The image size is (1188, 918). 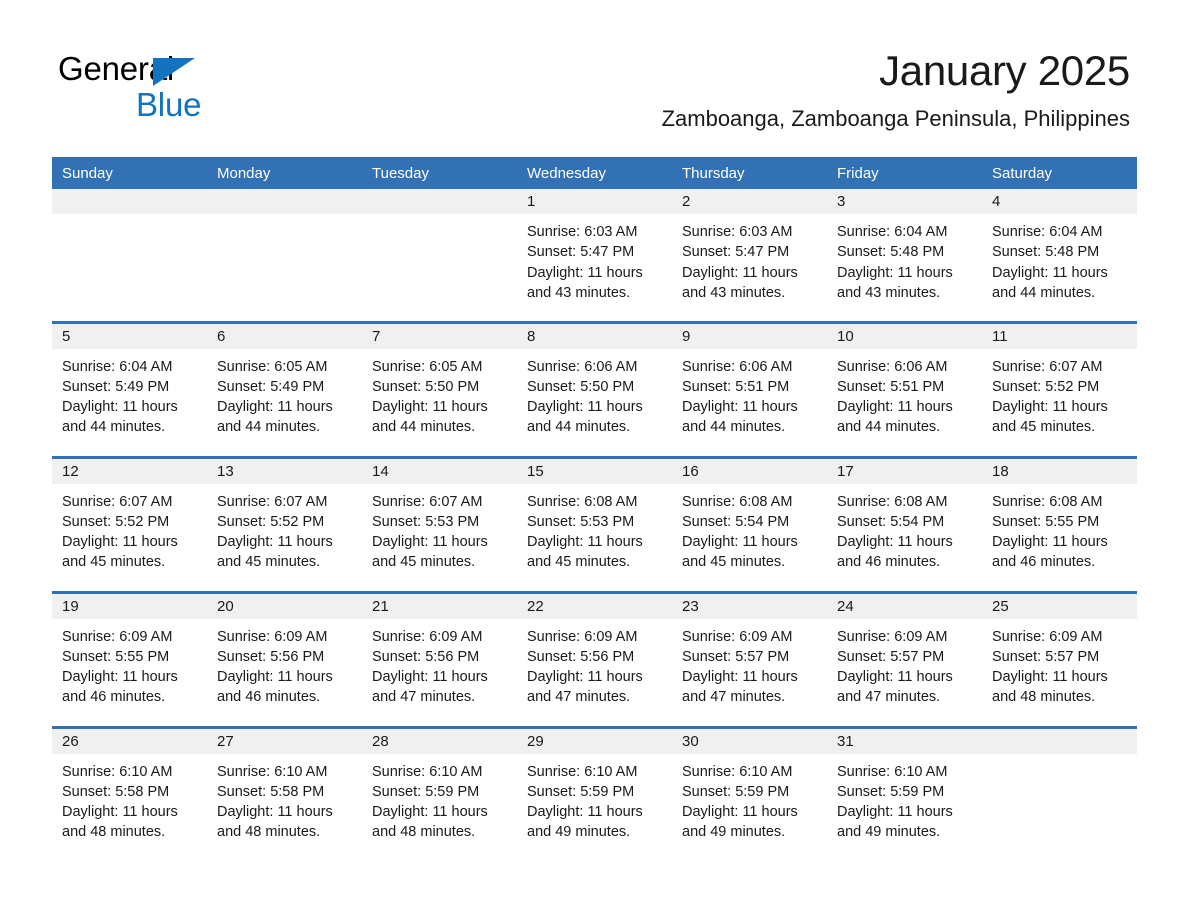 I want to click on day-number: 20, so click(x=284, y=606).